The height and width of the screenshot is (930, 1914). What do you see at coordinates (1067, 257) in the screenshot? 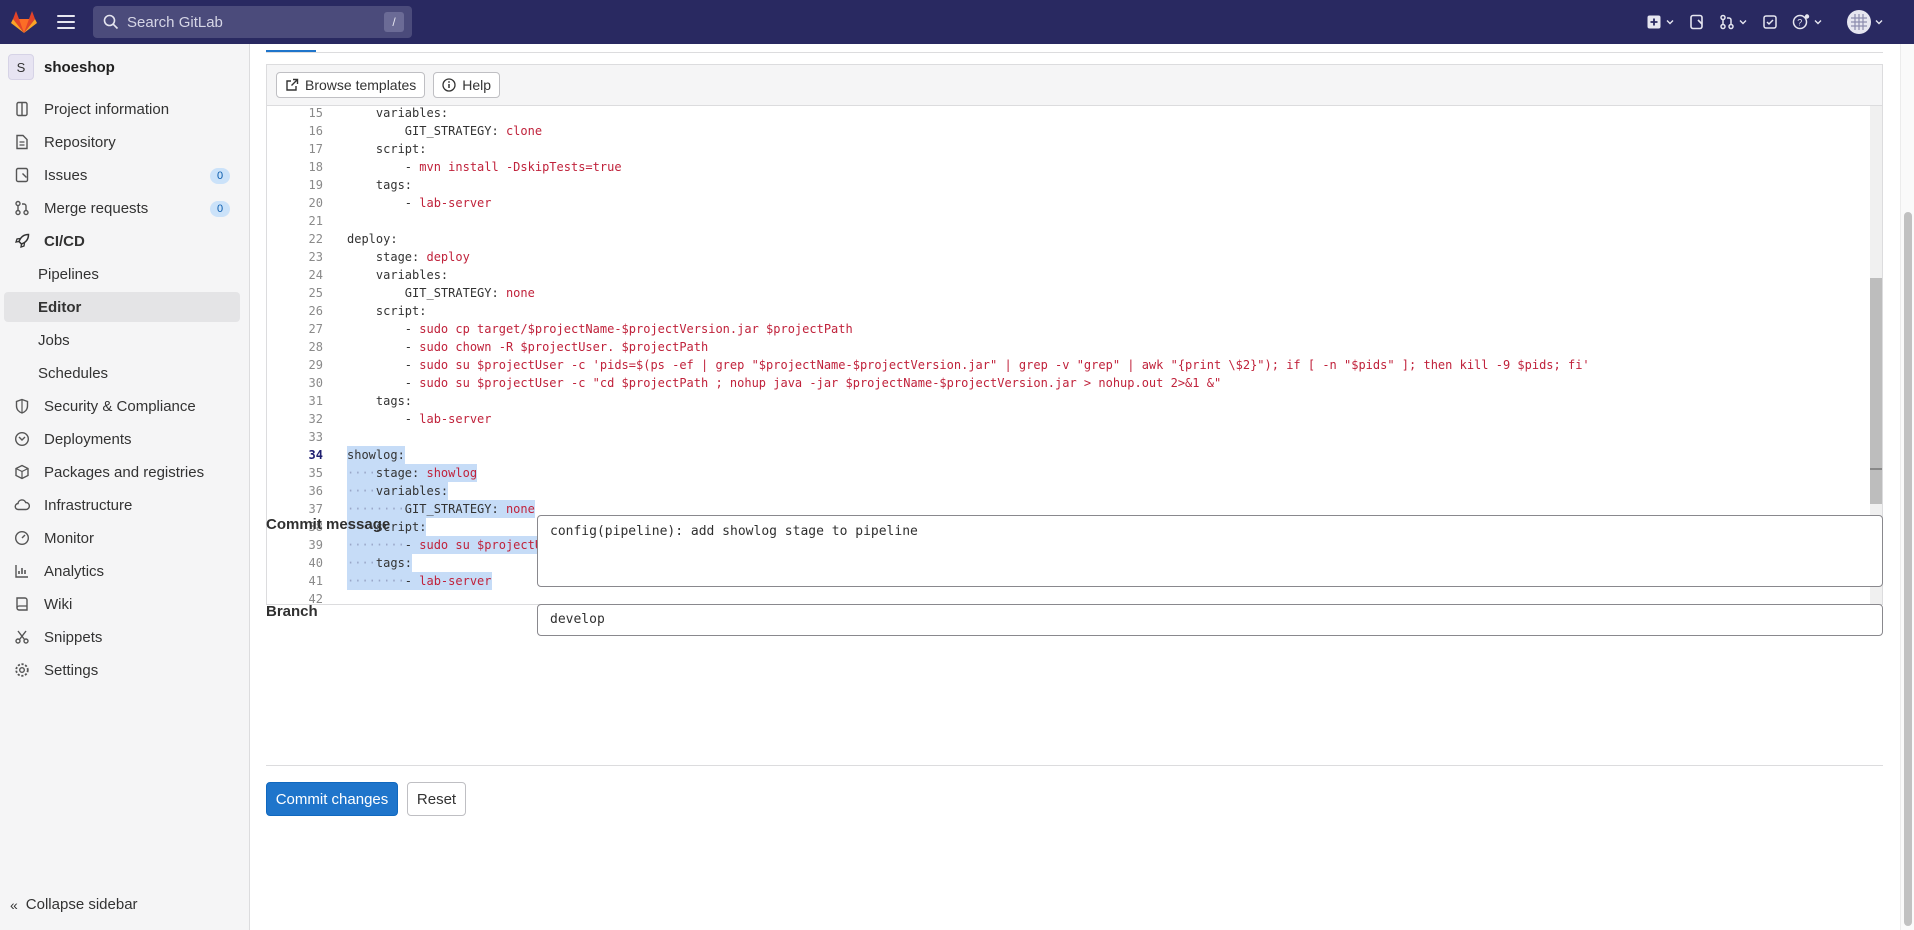
I see `code-line: 23 stage: deploy` at bounding box center [1067, 257].